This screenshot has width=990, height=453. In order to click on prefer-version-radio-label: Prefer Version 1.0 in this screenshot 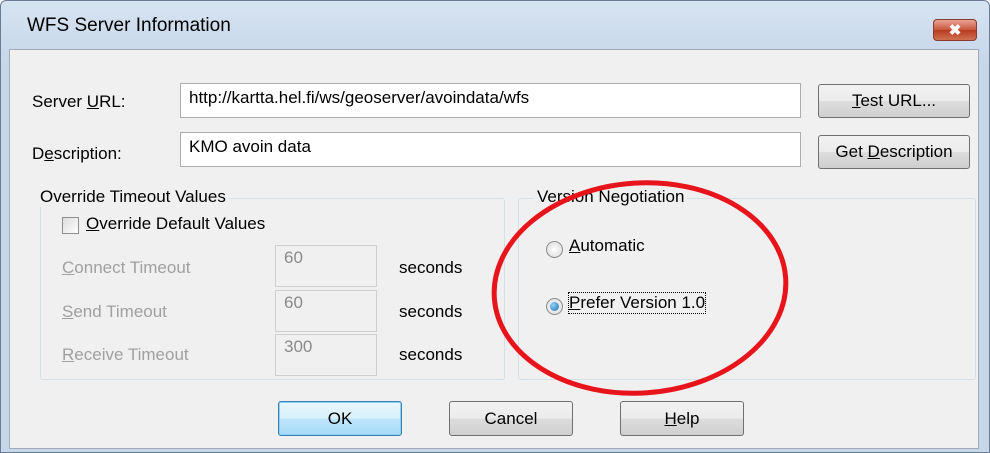, I will do `click(637, 303)`.